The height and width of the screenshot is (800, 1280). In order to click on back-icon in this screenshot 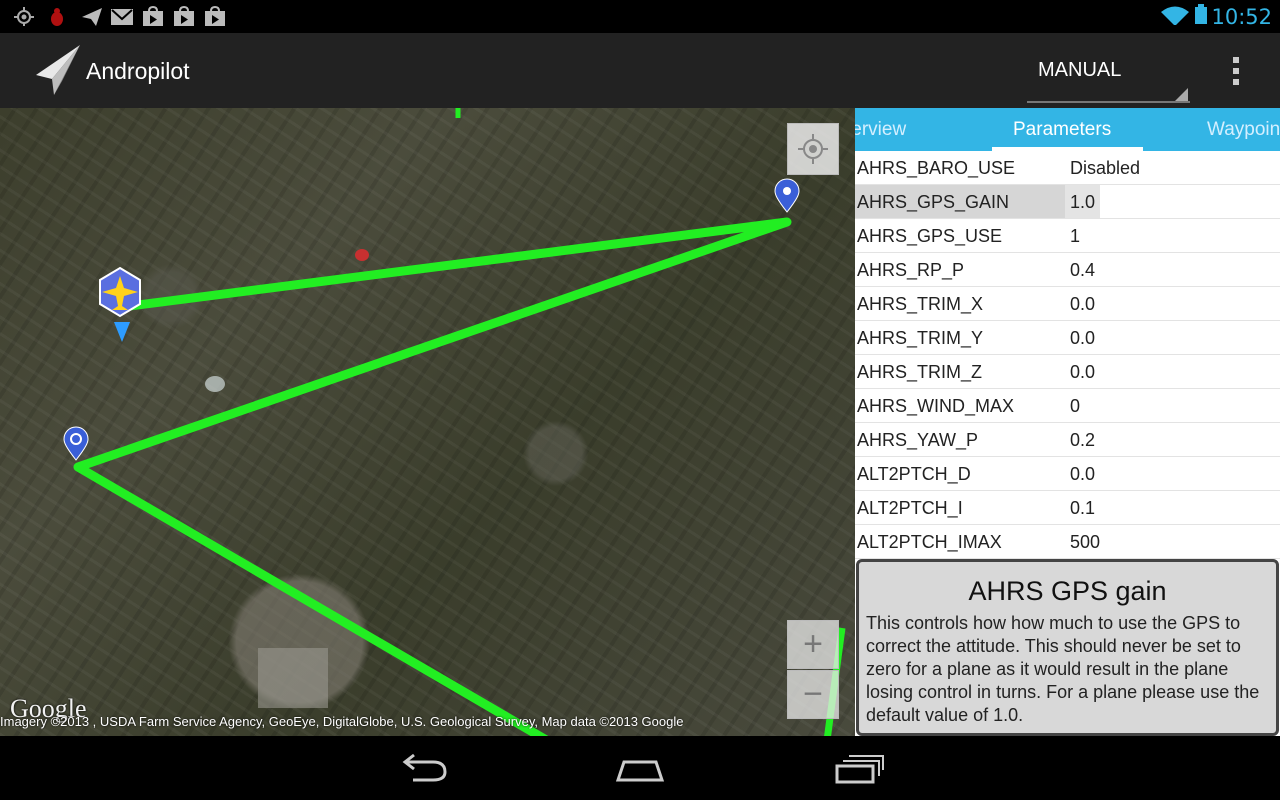, I will do `click(423, 768)`.